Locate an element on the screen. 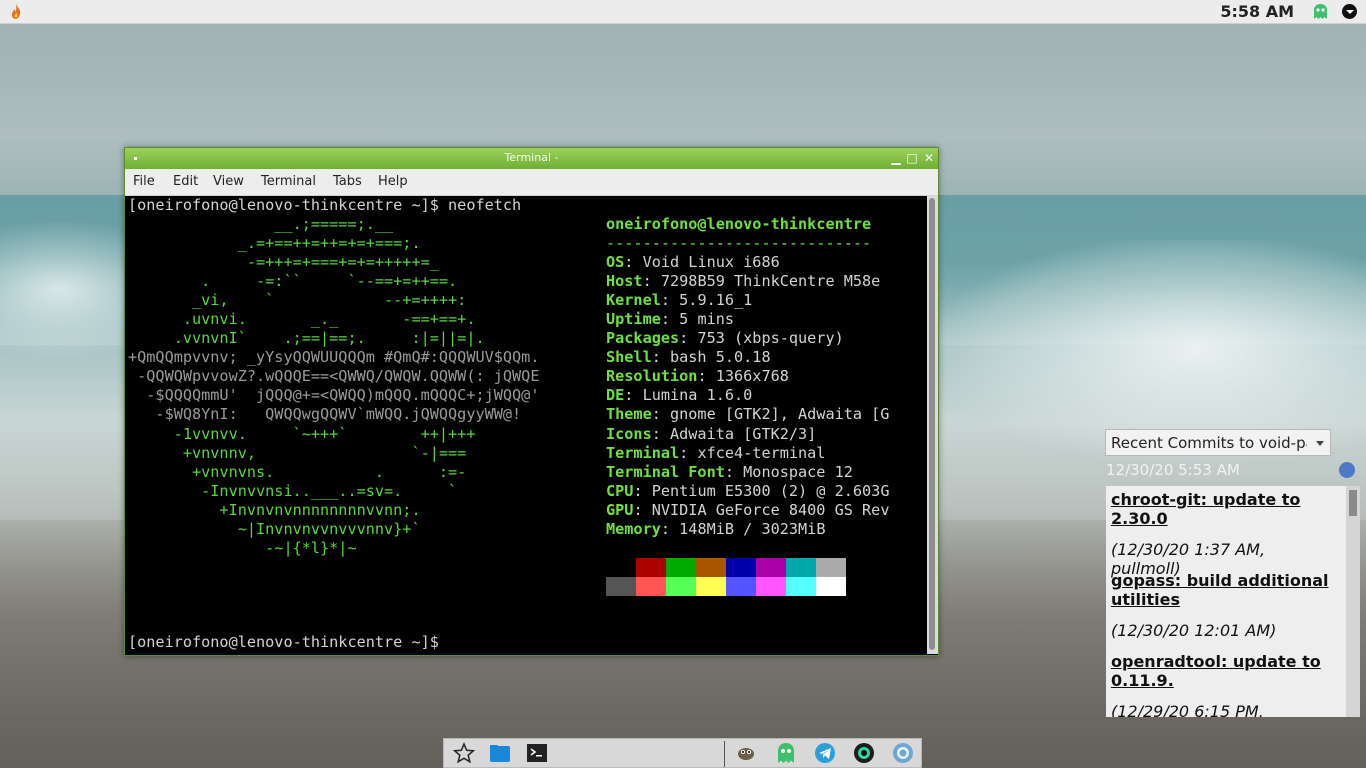  info-value: : 5 mins is located at coordinates (697, 319).